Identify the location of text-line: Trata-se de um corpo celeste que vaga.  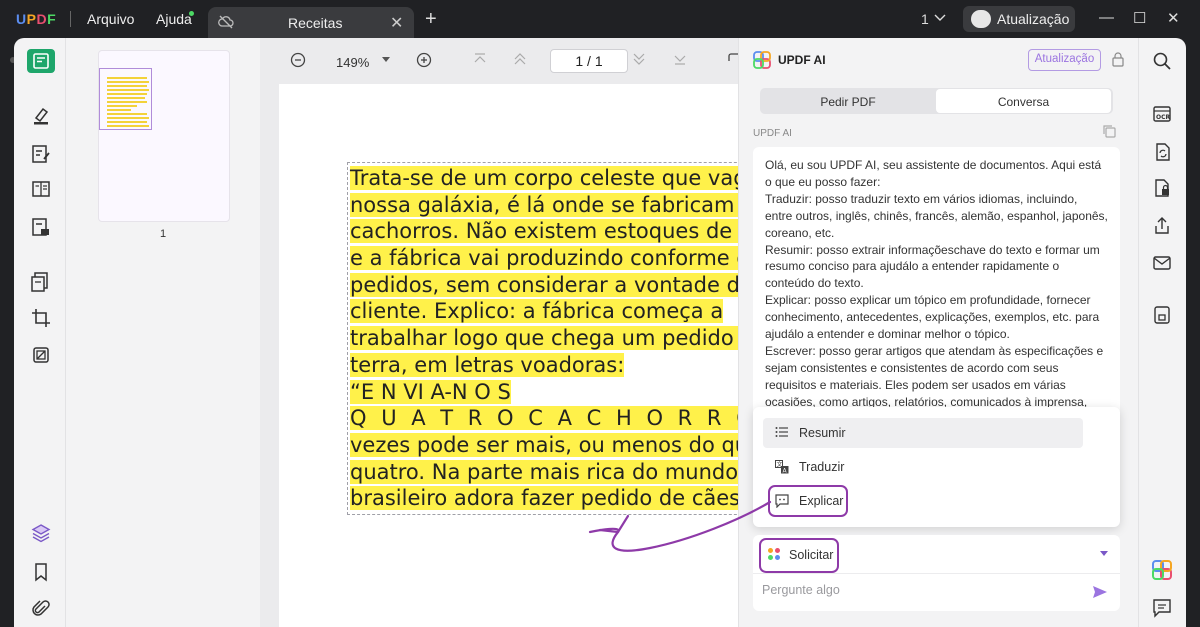
(544, 178).